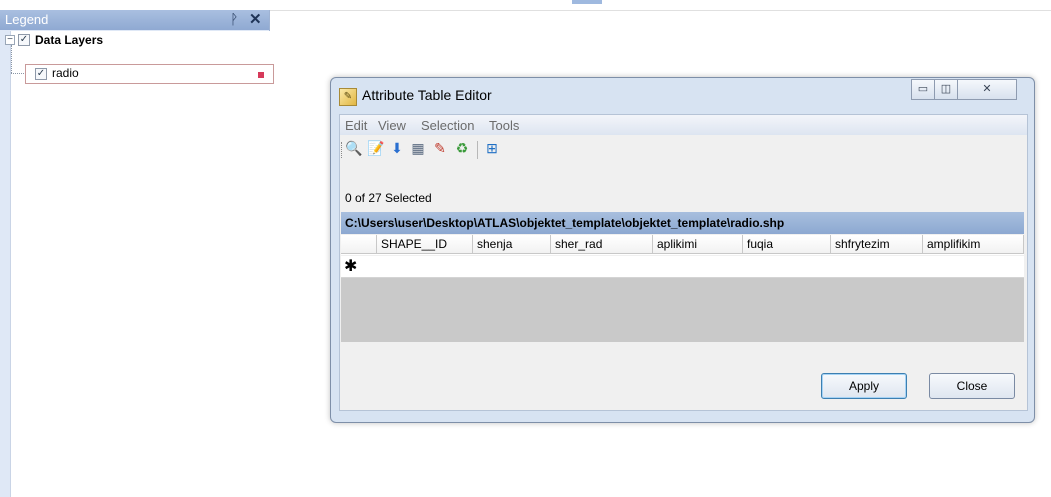  Describe the element at coordinates (41, 74) in the screenshot. I see `radio-layer-checkbox: ✓` at that location.